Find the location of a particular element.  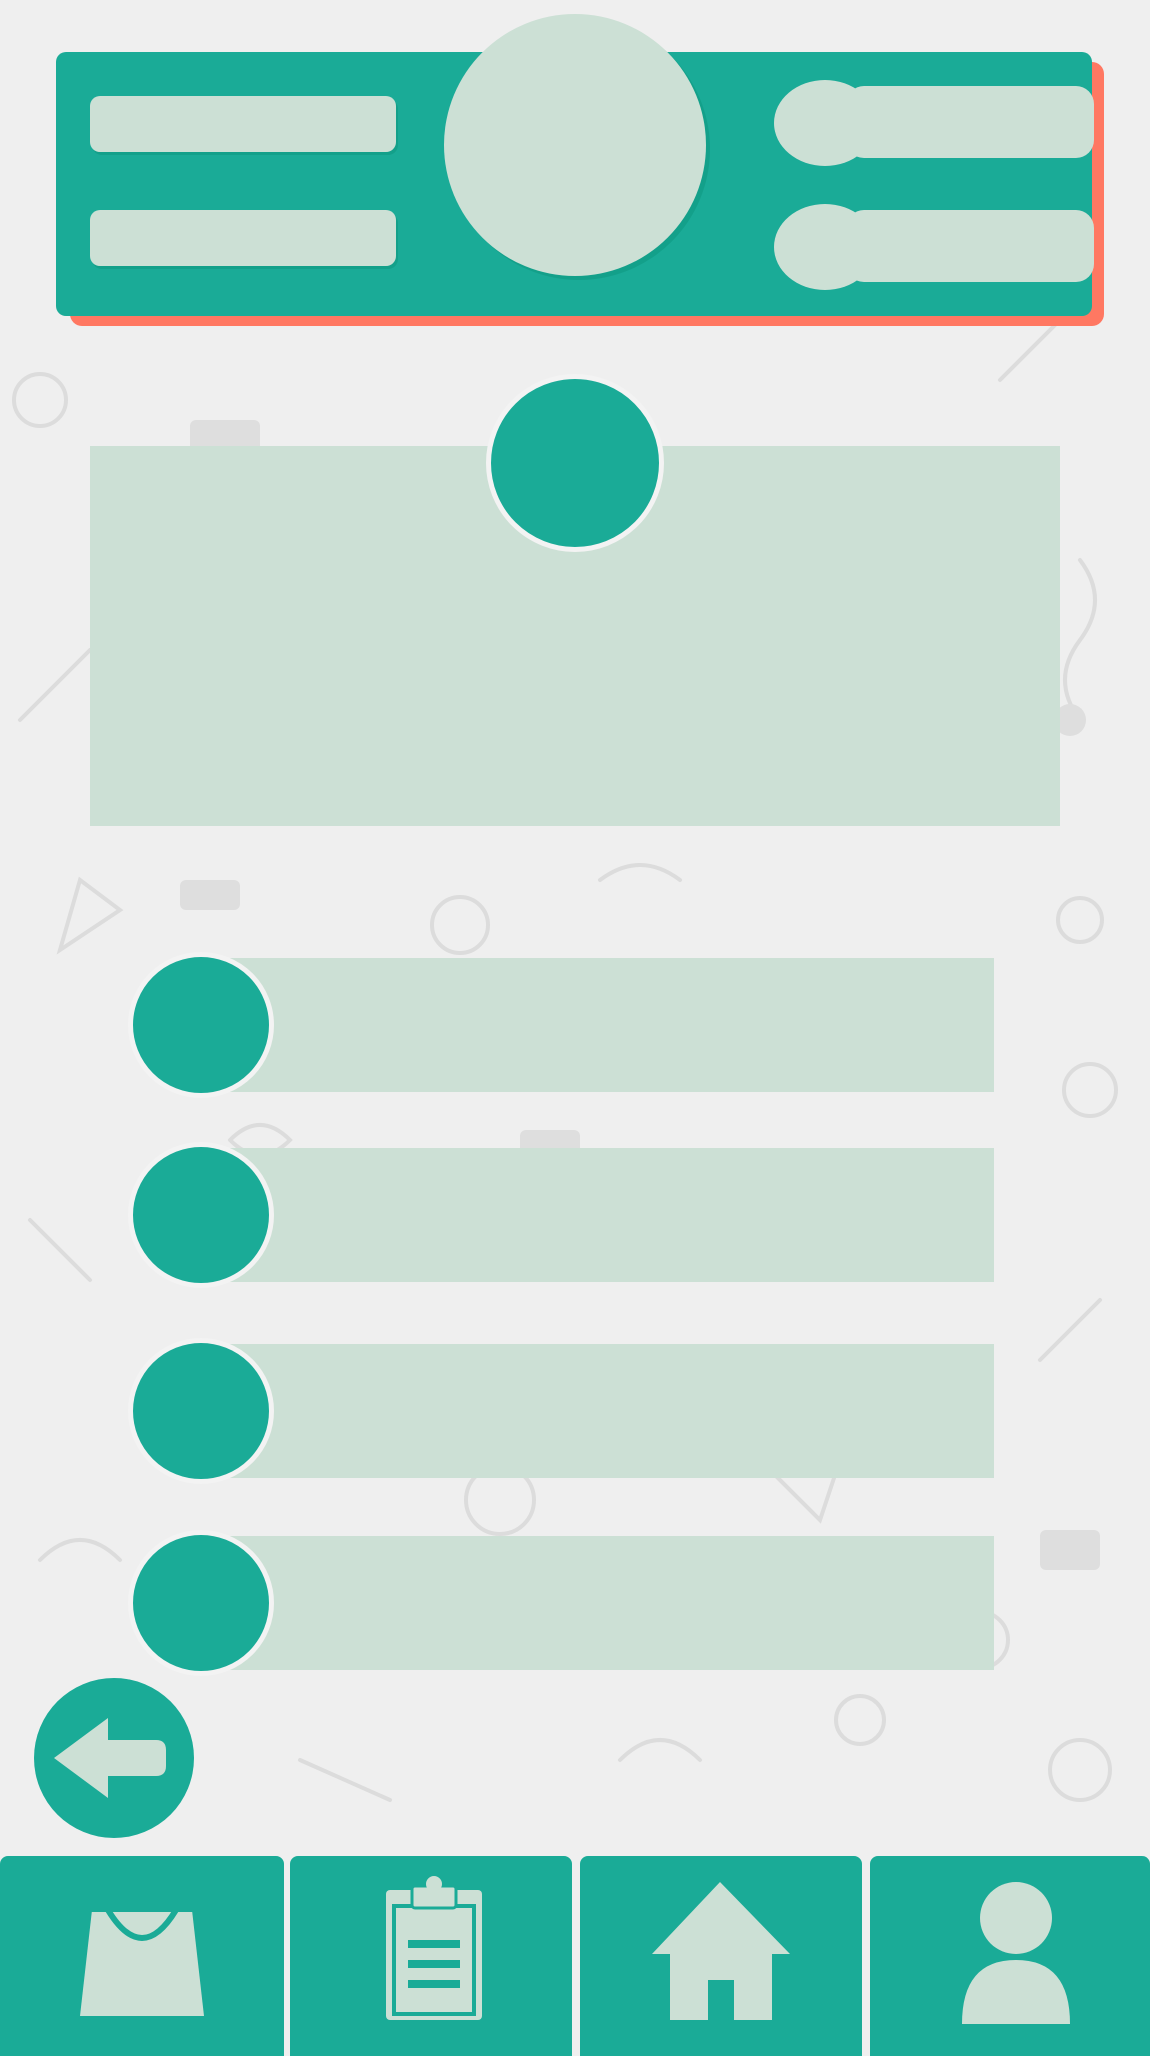

nav-tab-home is located at coordinates (721, 1956).